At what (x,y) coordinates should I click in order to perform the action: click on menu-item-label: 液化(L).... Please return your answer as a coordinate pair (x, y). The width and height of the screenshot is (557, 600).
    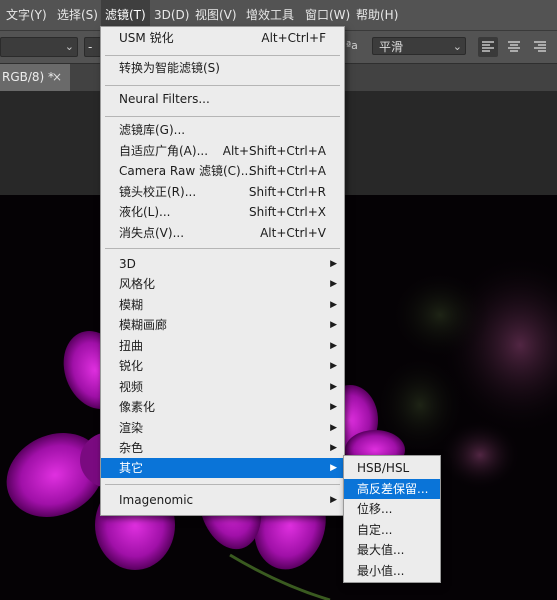
    Looking at the image, I should click on (145, 212).